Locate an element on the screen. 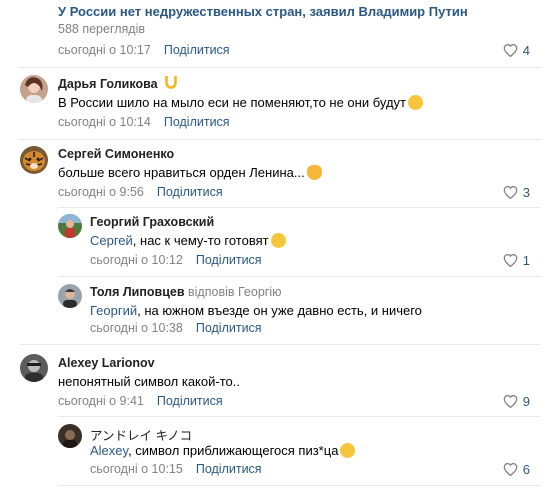 This screenshot has width=556, height=488. post-like-button: 4 is located at coordinates (516, 50).